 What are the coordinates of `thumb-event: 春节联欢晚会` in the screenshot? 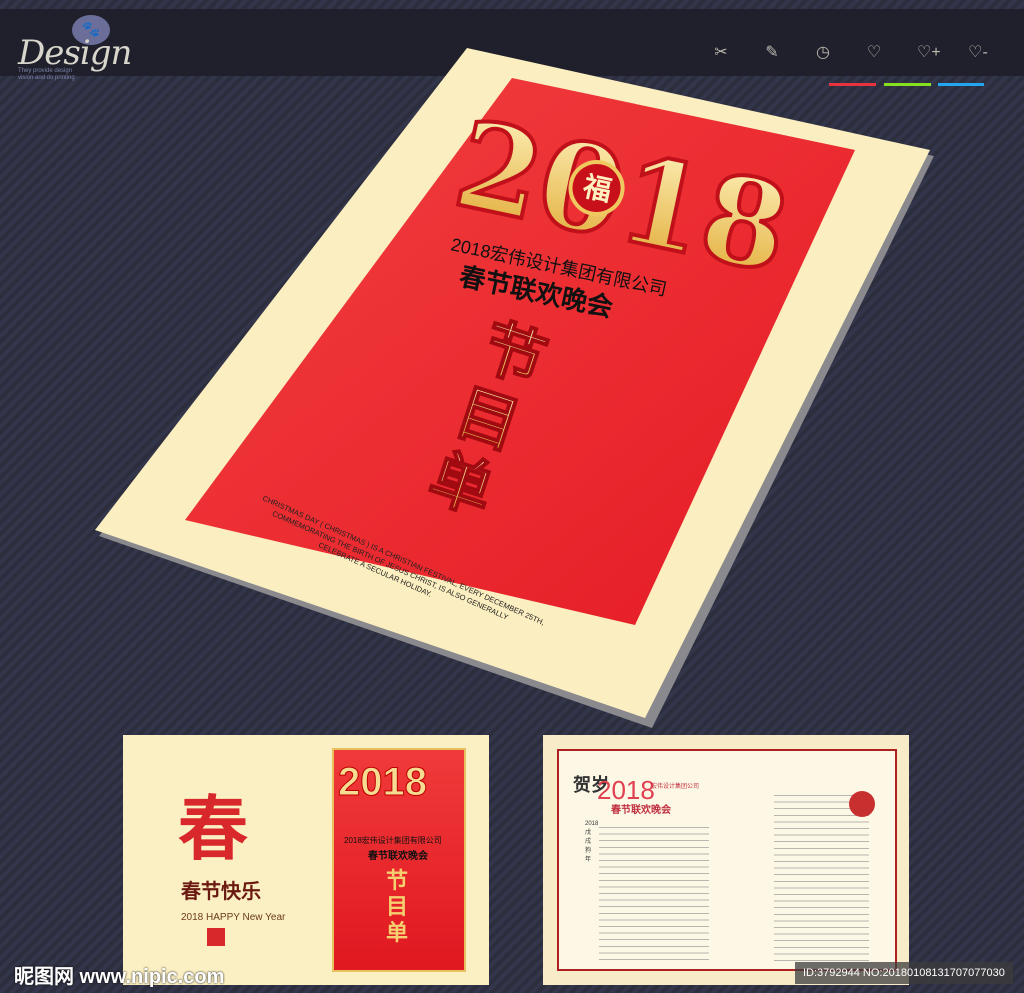 It's located at (398, 856).